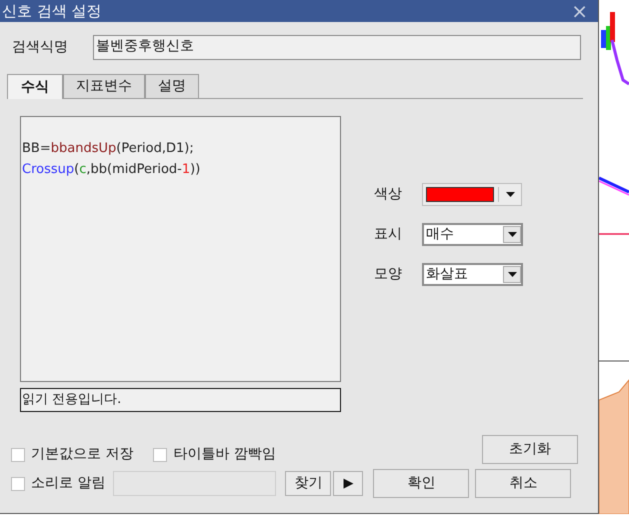 The height and width of the screenshot is (520, 629). What do you see at coordinates (68, 483) in the screenshot?
I see `checkbox-label: 소리로 알림` at bounding box center [68, 483].